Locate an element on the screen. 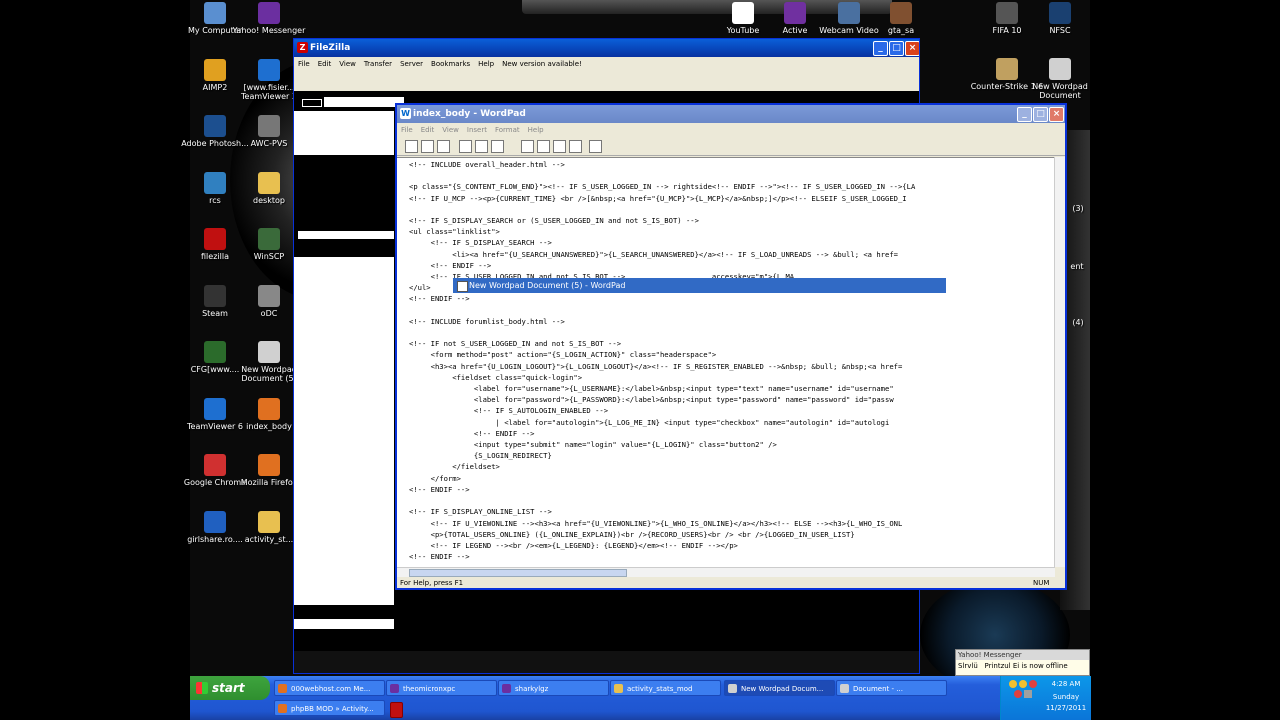 This screenshot has width=1280, height=720. menu-item: New version available! is located at coordinates (542, 64).